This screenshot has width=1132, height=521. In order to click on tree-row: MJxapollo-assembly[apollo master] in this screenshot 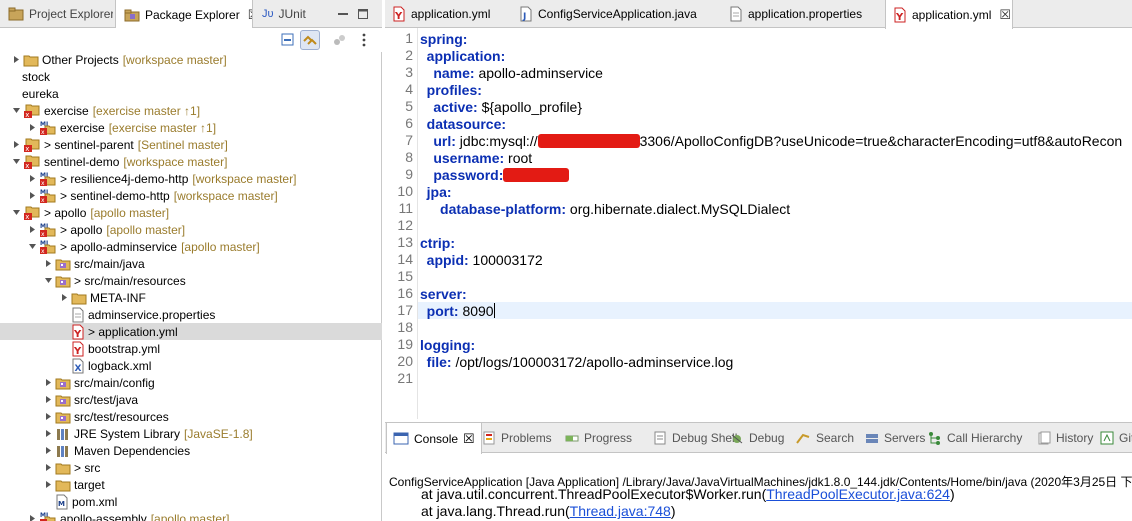, I will do `click(191, 515)`.